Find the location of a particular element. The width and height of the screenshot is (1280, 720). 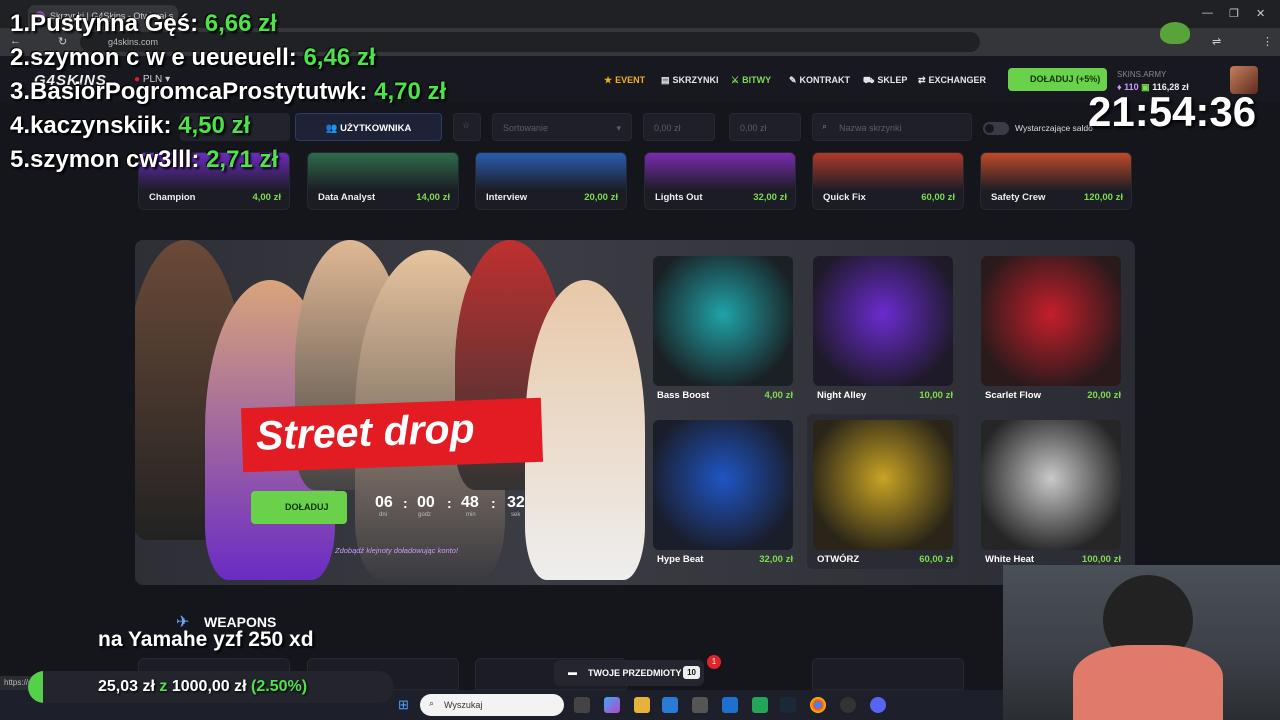

topup-button-label: DOŁADUJ (+5%) is located at coordinates (1065, 79).